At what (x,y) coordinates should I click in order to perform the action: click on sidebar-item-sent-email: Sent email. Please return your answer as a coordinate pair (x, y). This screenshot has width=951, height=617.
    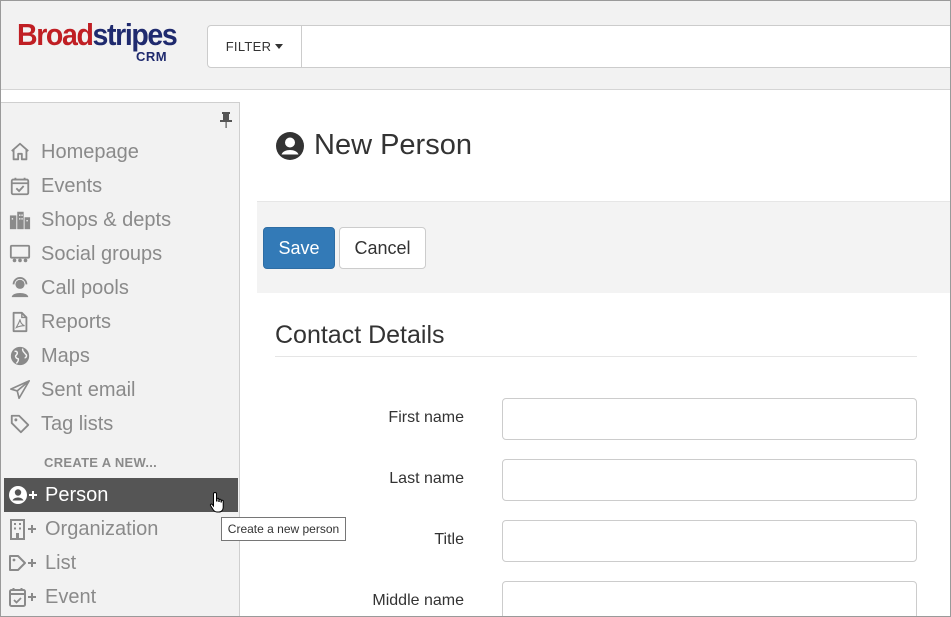
    Looking at the image, I should click on (72, 390).